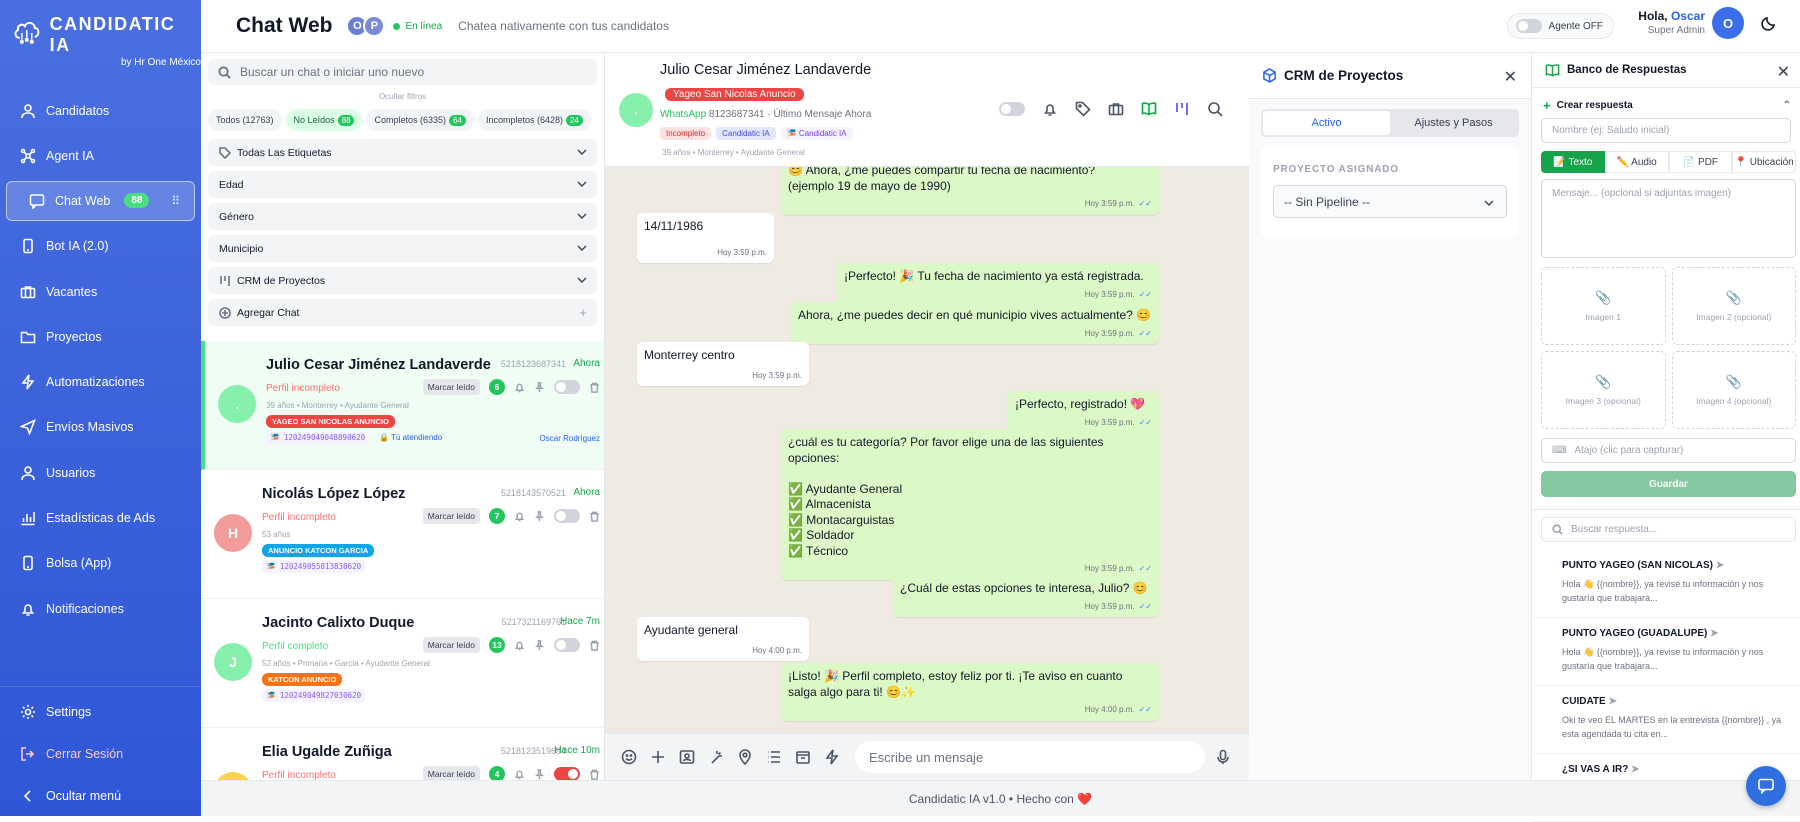 The height and width of the screenshot is (822, 1800). I want to click on user-avatar: O, so click(1728, 23).